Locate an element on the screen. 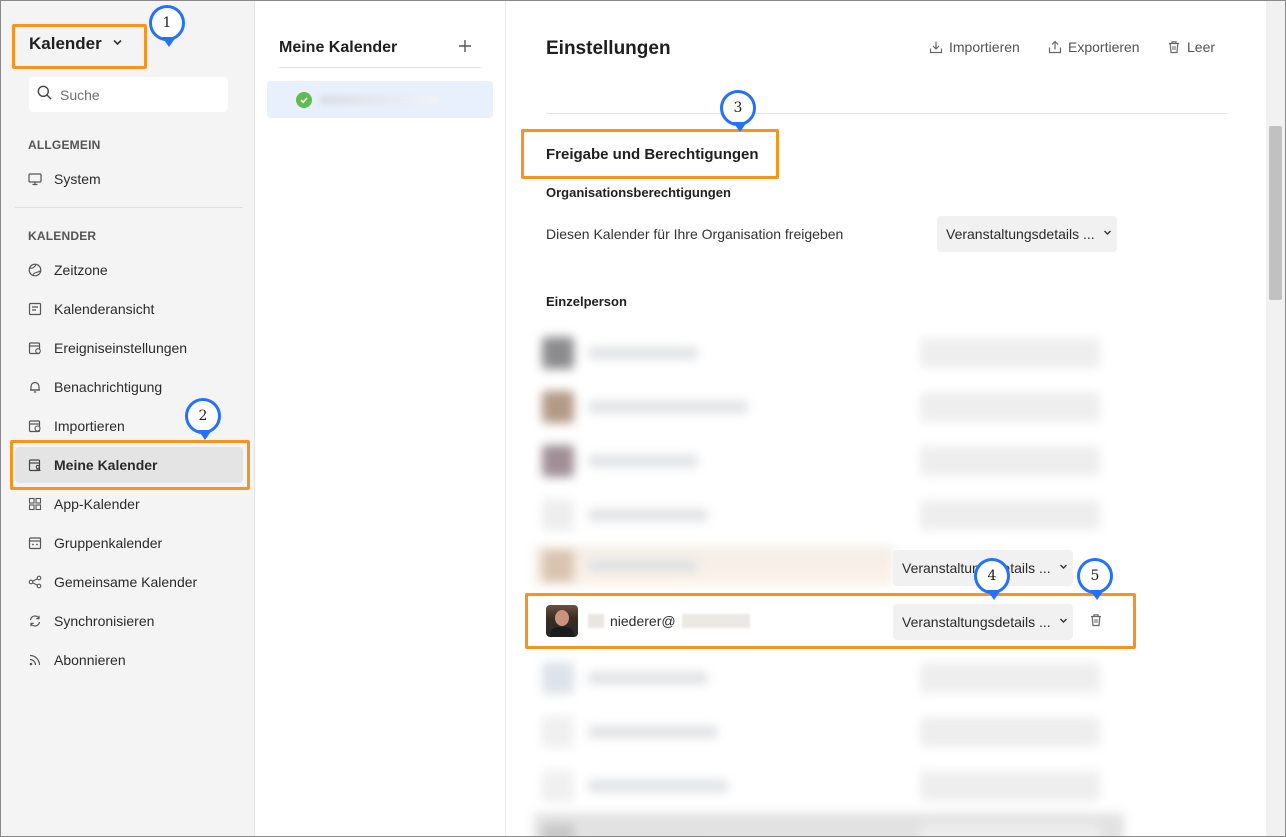 The height and width of the screenshot is (837, 1286). sidebar-item-label: Meine Kalender is located at coordinates (106, 465).